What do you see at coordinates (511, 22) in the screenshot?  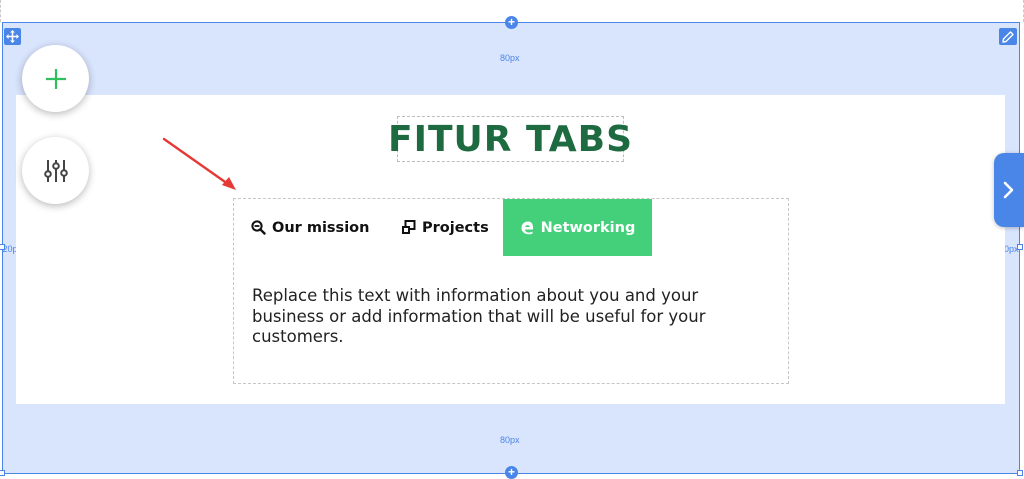 I see `add-section-above-handle: +` at bounding box center [511, 22].